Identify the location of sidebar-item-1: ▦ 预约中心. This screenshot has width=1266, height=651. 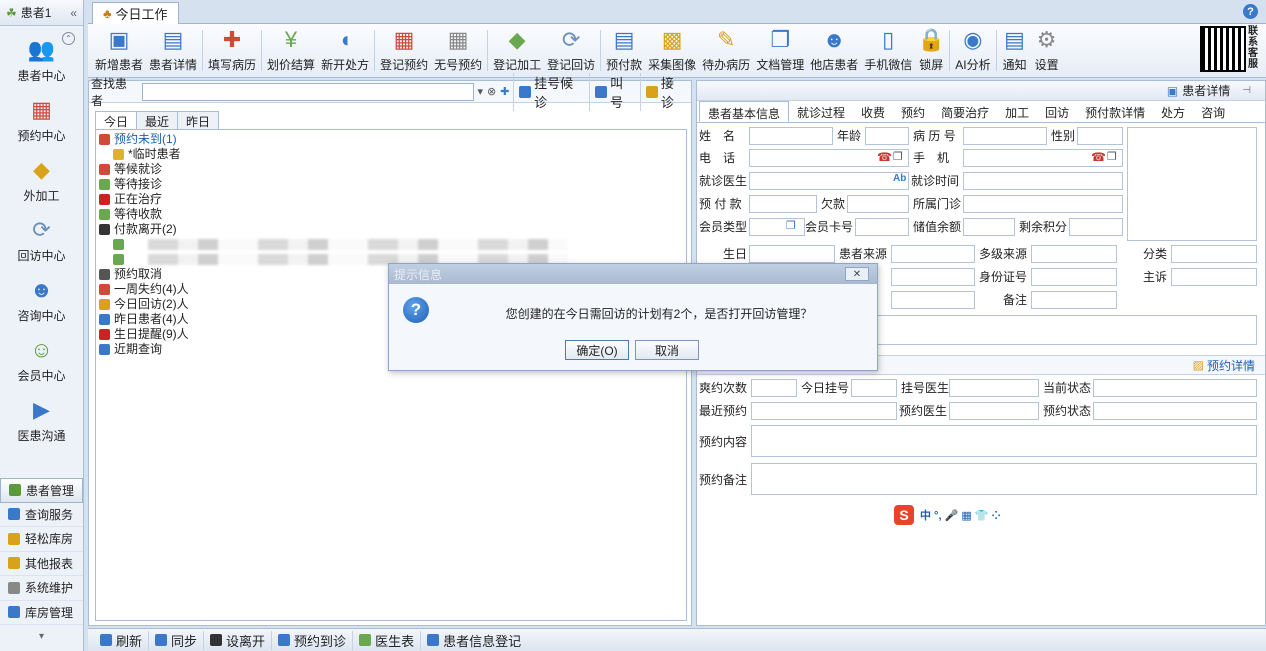
(41, 120).